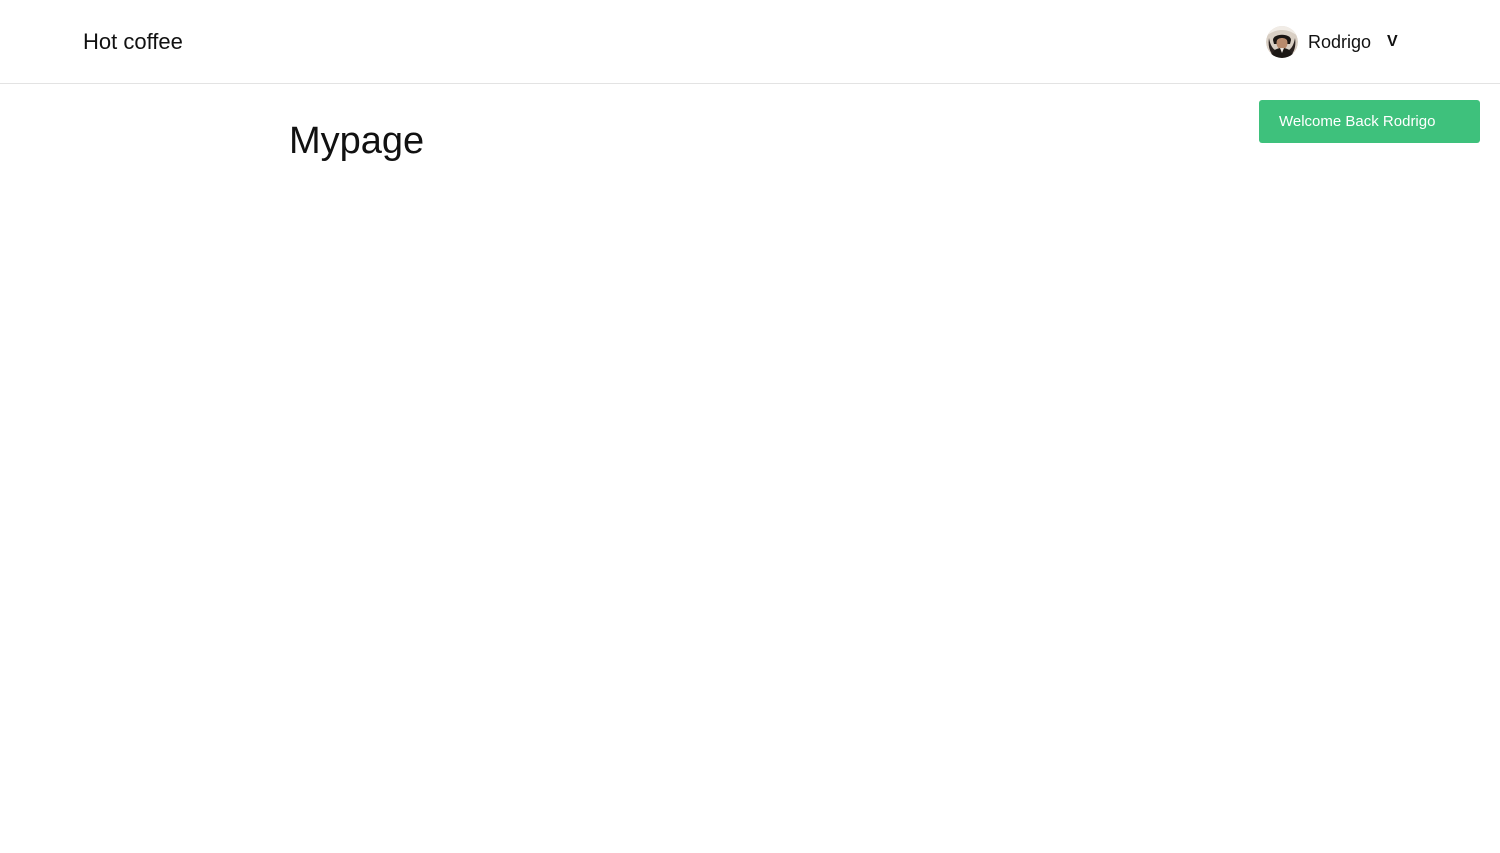 Image resolution: width=1500 pixels, height=853 pixels. I want to click on avatar, so click(1282, 42).